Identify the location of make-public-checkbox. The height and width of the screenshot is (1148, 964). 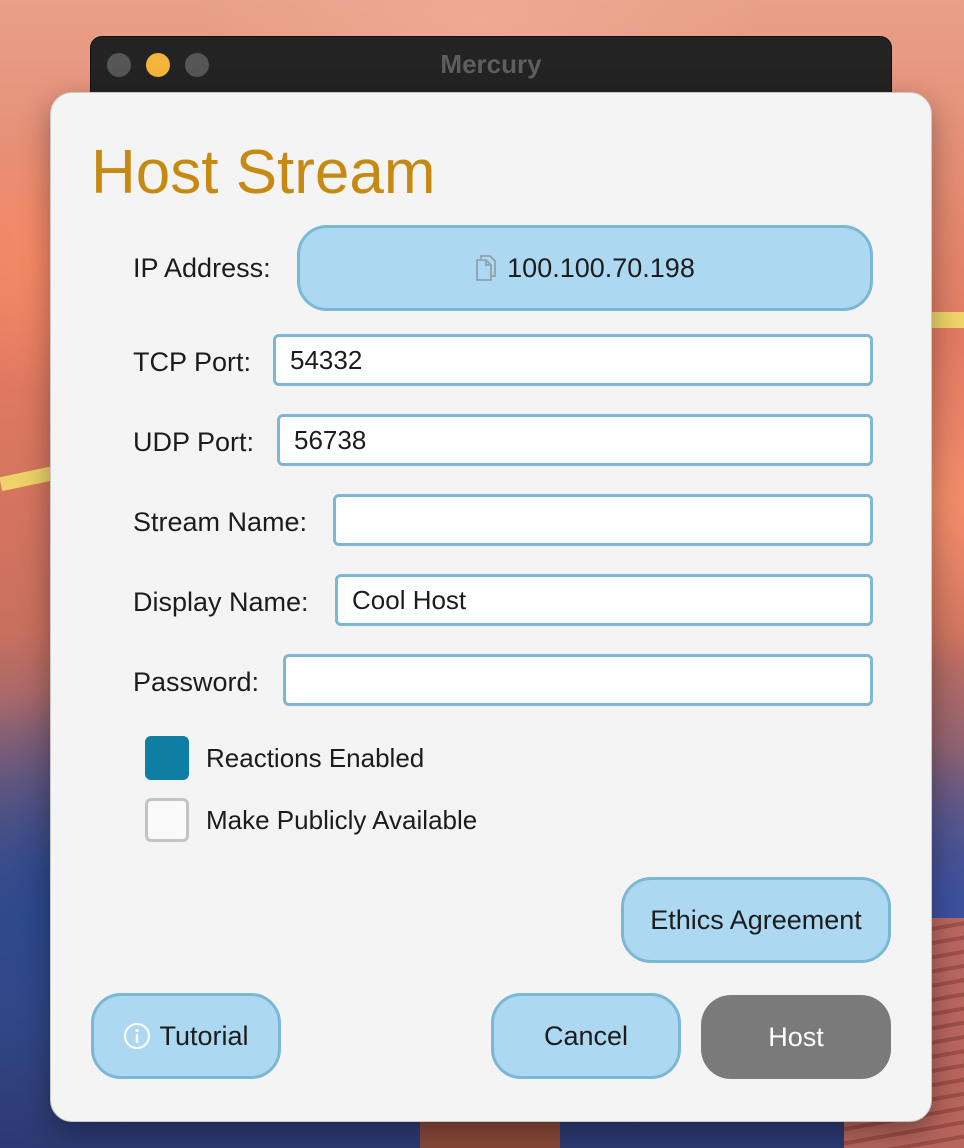
(167, 820).